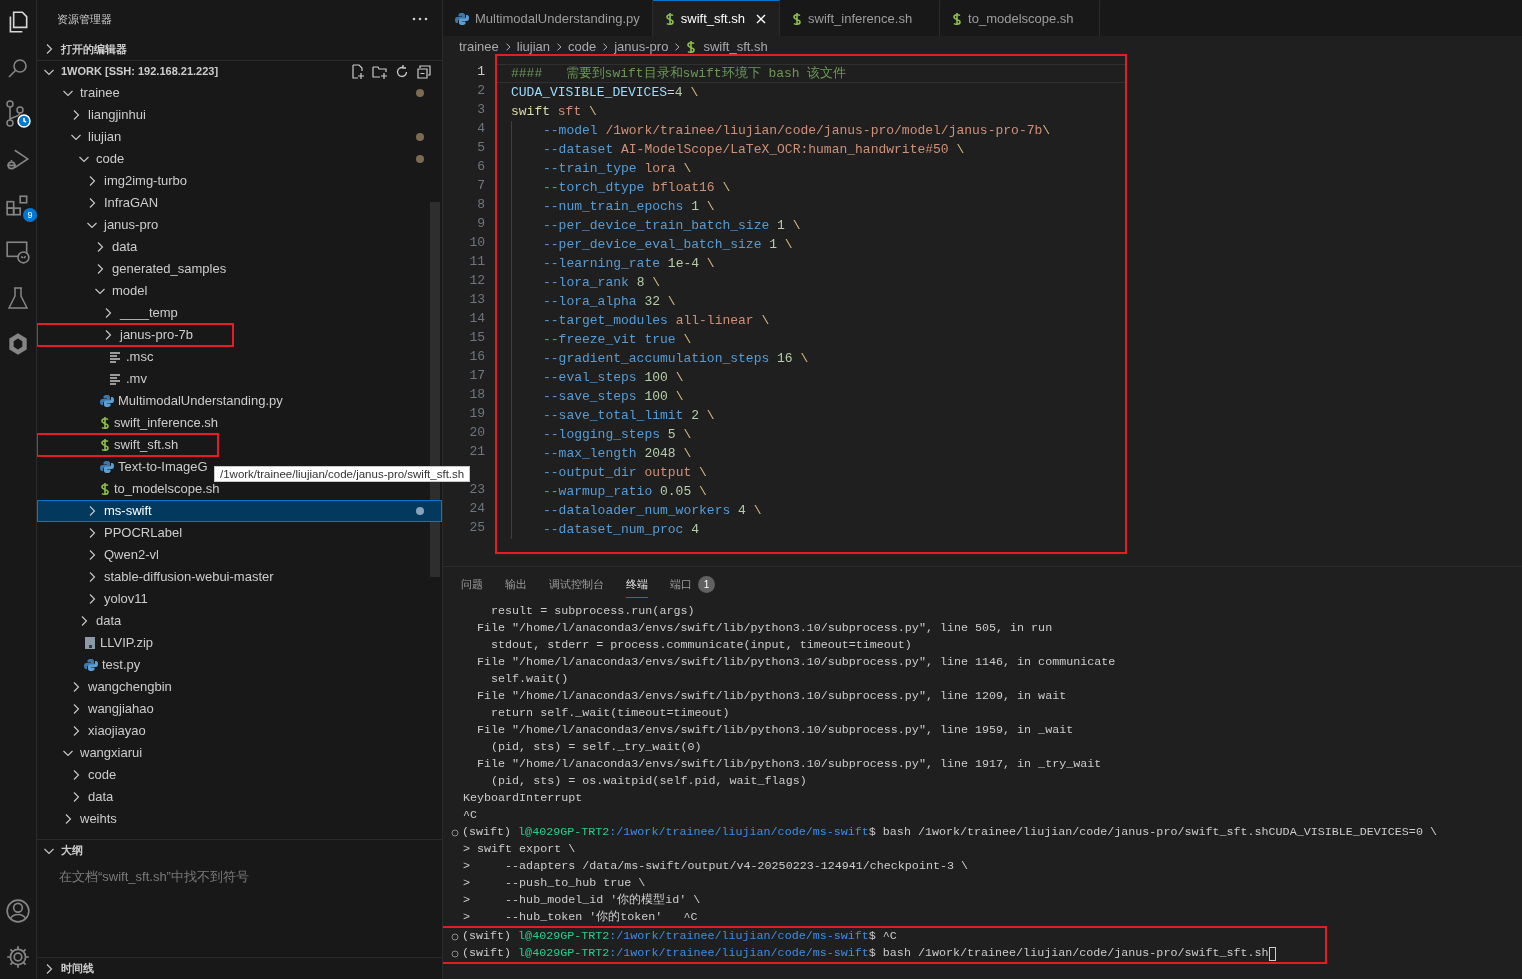  What do you see at coordinates (480, 205) in the screenshot?
I see `line-number: 8` at bounding box center [480, 205].